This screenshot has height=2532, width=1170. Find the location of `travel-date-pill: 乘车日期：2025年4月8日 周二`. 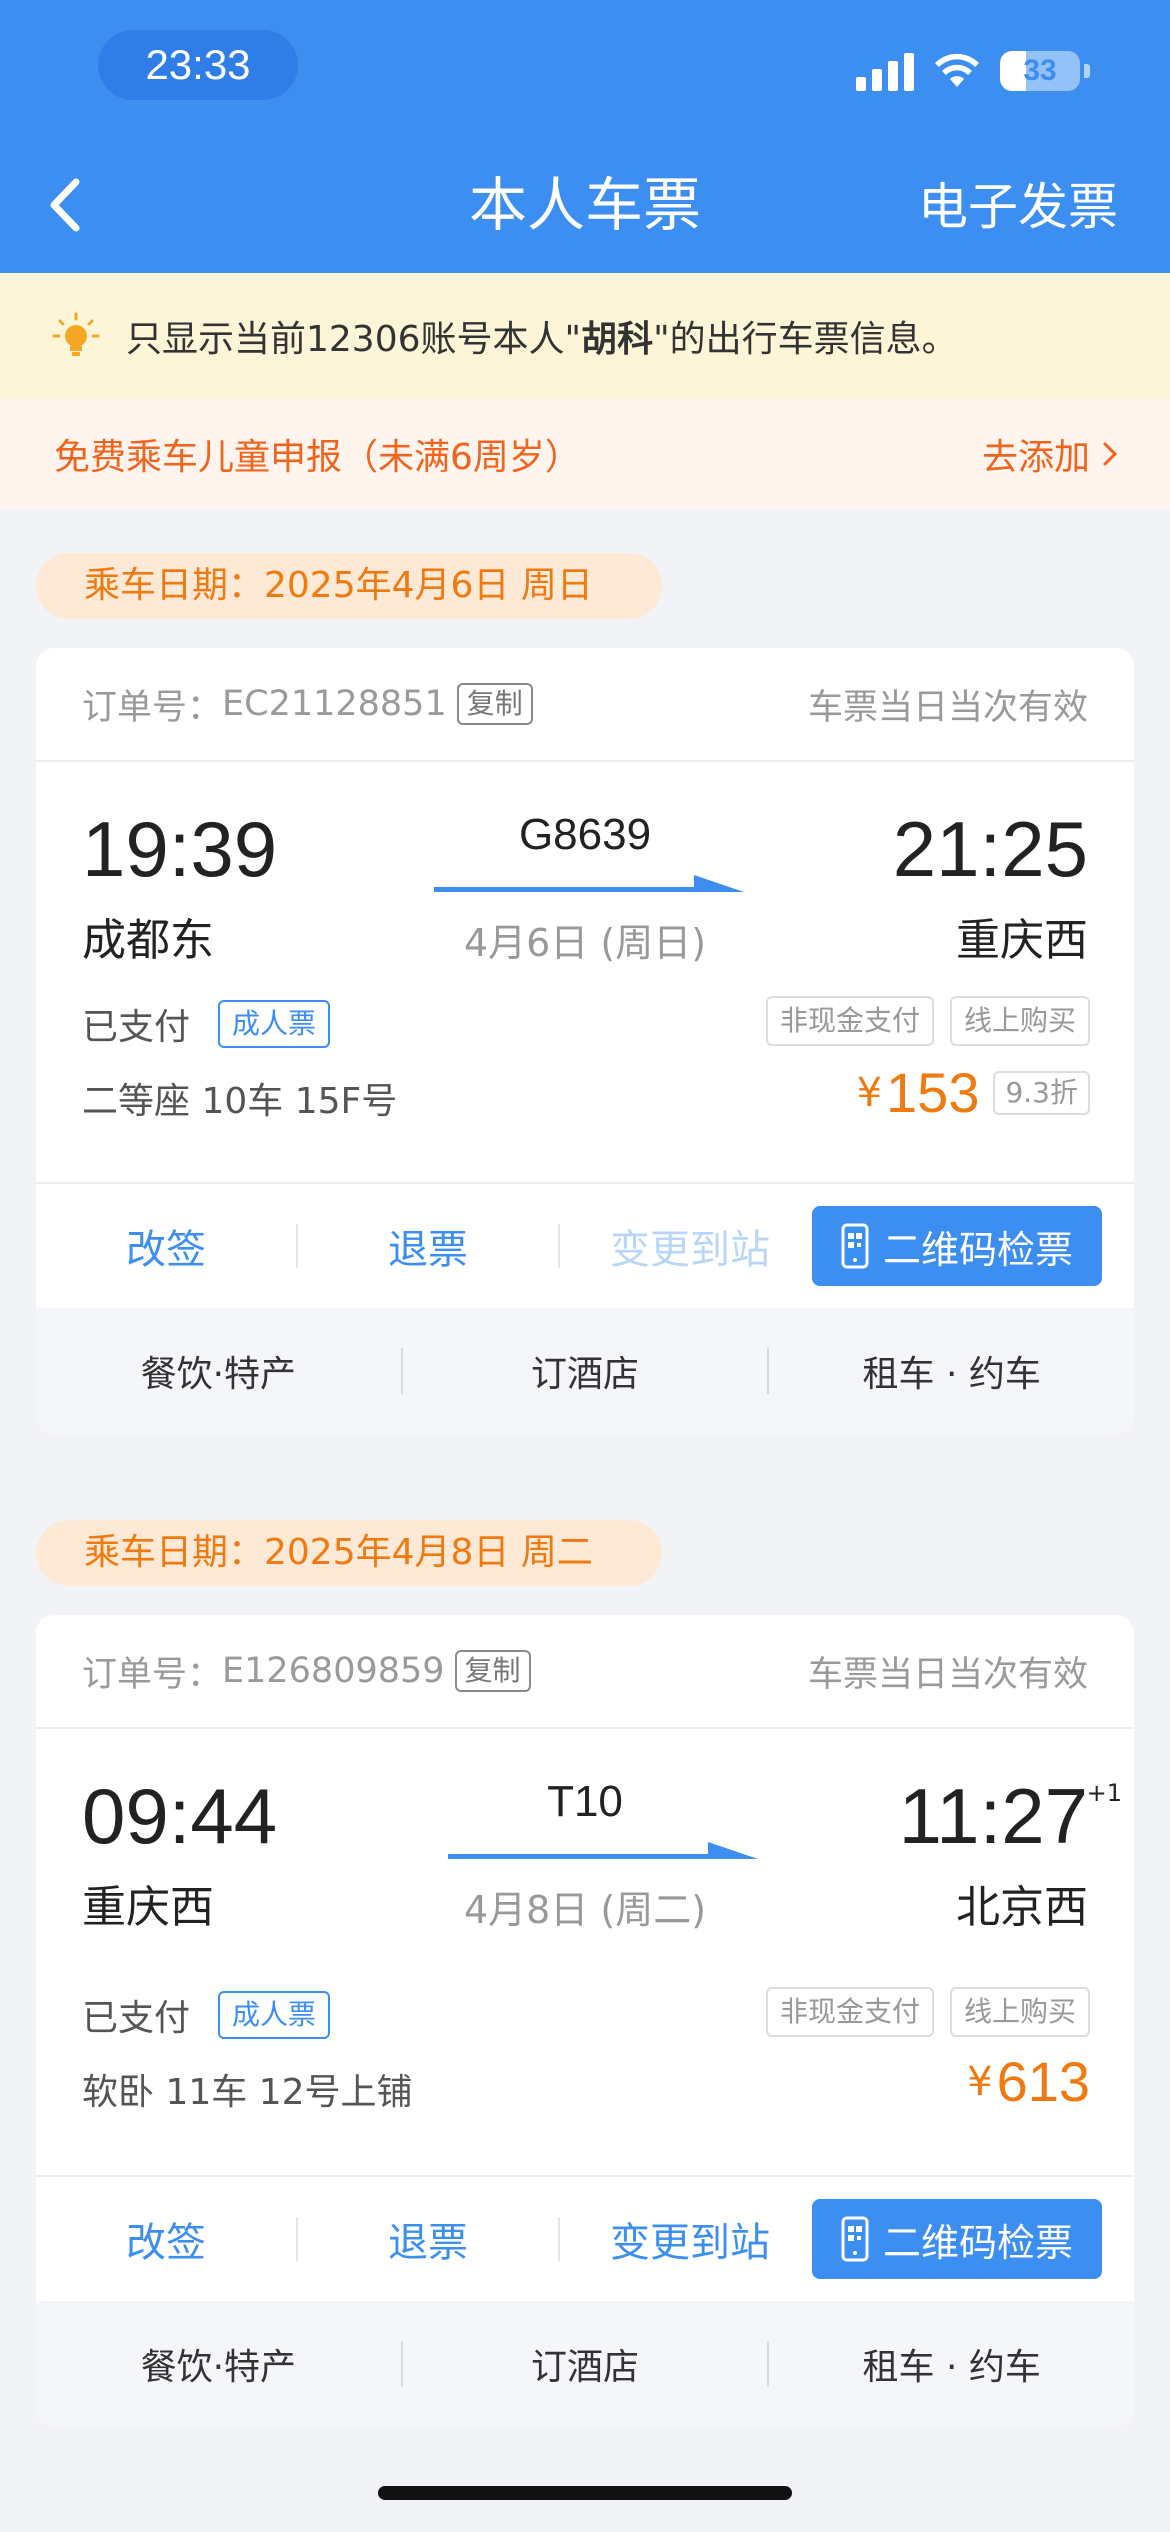

travel-date-pill: 乘车日期：2025年4月8日 周二 is located at coordinates (349, 1553).